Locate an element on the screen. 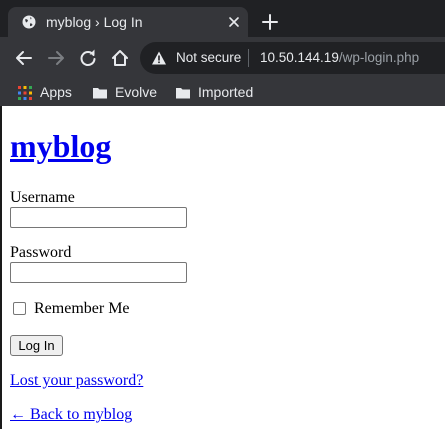 The width and height of the screenshot is (445, 429). remember-me-checkbox is located at coordinates (19, 308).